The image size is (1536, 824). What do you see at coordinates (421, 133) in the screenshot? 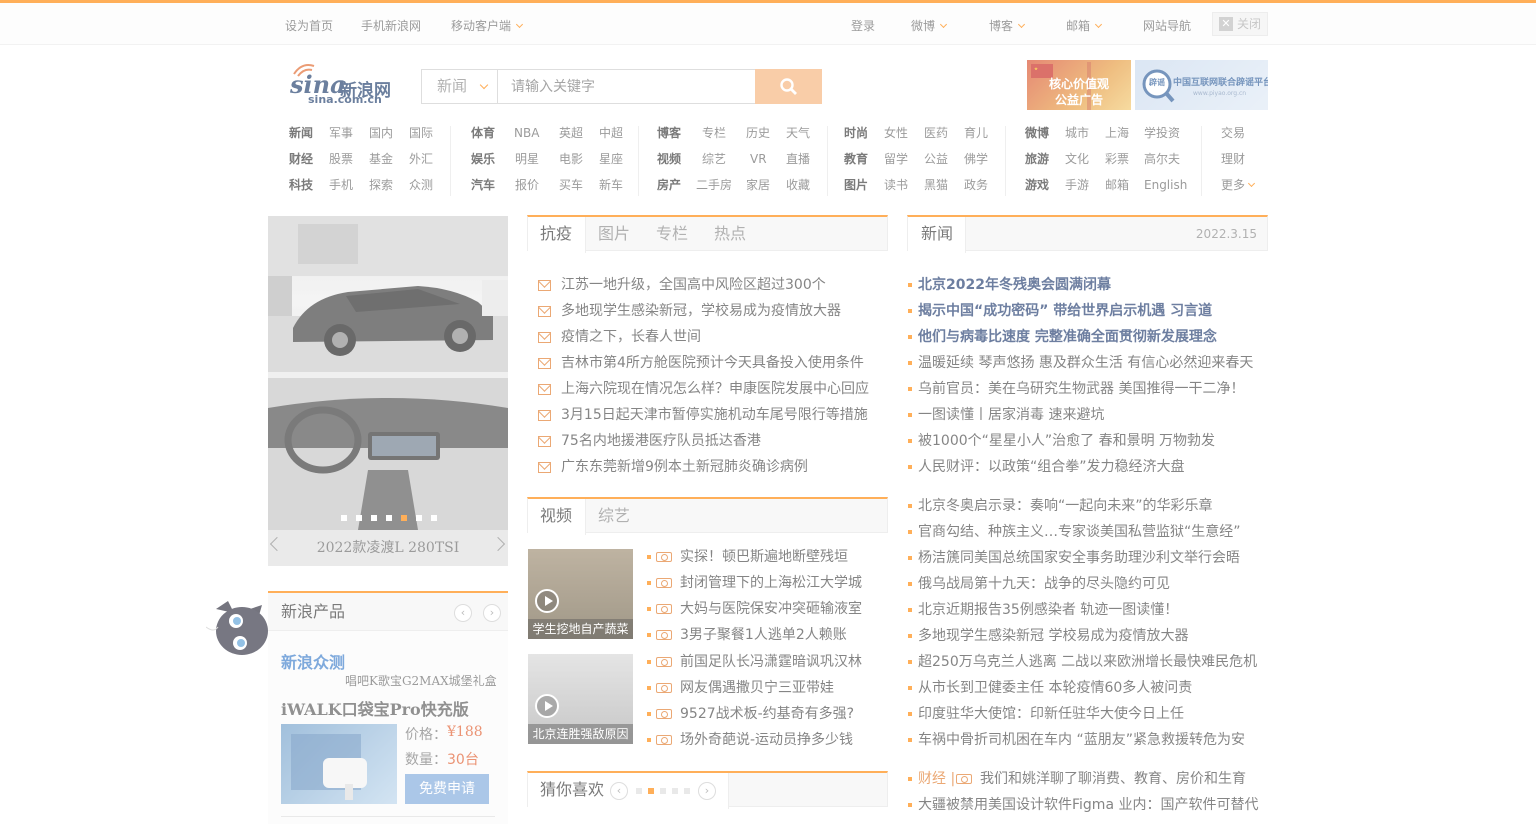
I see `nav-international: 国际` at bounding box center [421, 133].